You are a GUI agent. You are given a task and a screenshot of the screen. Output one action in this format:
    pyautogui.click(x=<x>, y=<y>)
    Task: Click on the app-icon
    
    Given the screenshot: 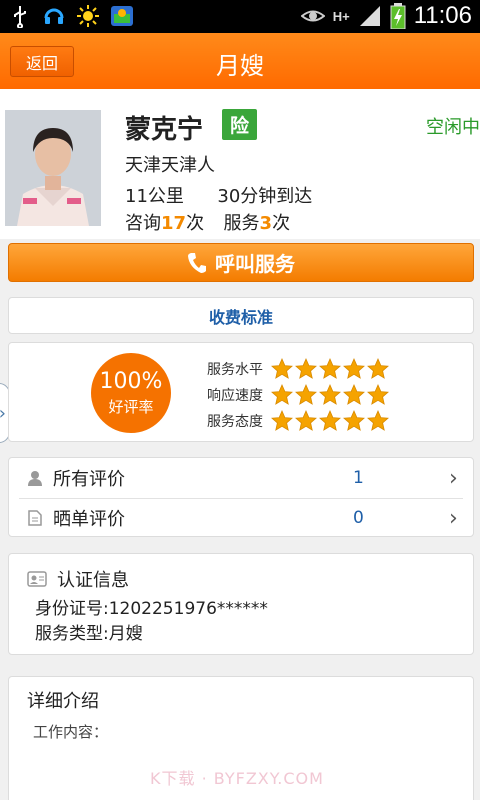 What is the action you would take?
    pyautogui.click(x=122, y=16)
    